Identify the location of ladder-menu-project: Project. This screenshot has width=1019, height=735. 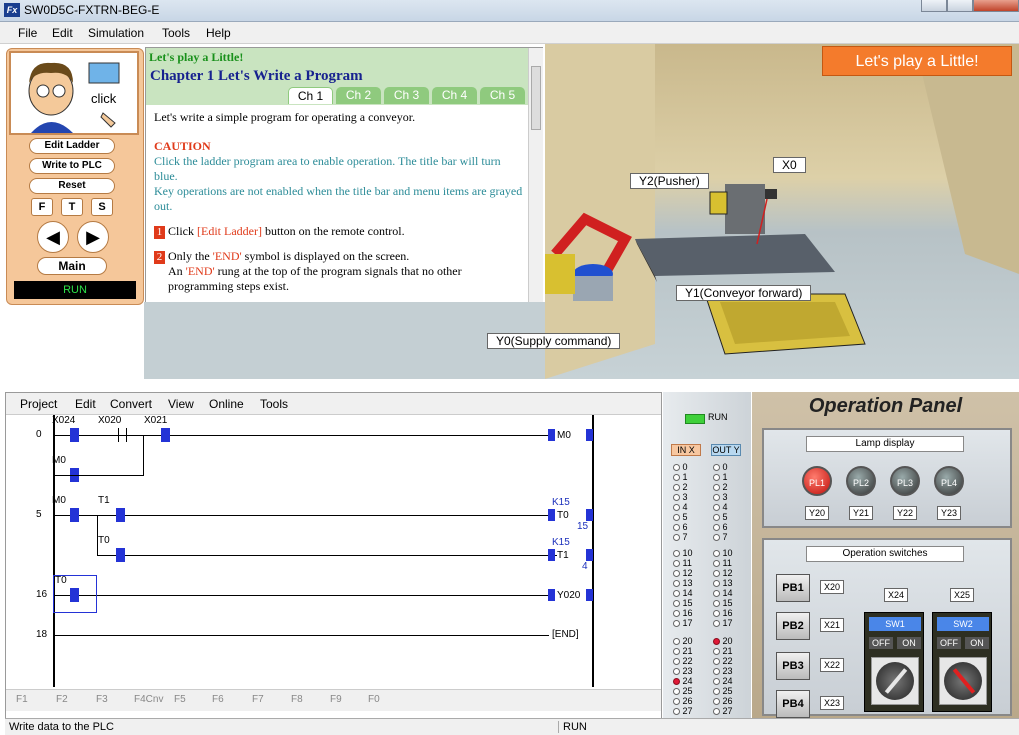
(38, 404).